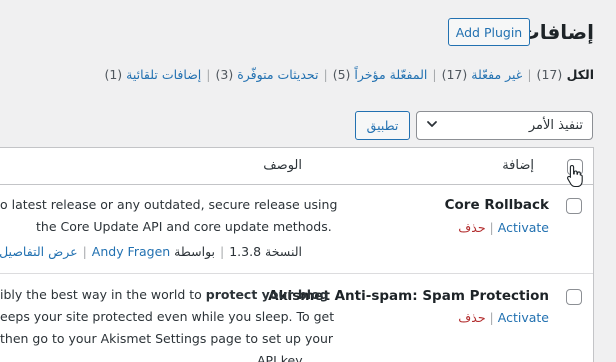  What do you see at coordinates (195, 251) in the screenshot?
I see `plugin-by: بواسطة` at bounding box center [195, 251].